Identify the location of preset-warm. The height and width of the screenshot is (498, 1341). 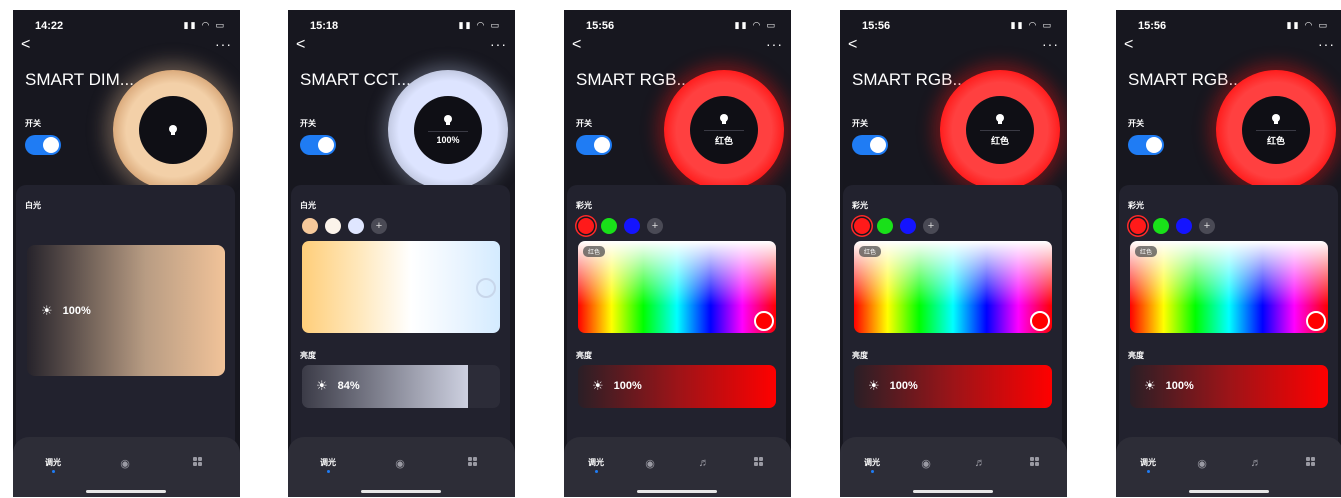
(310, 226).